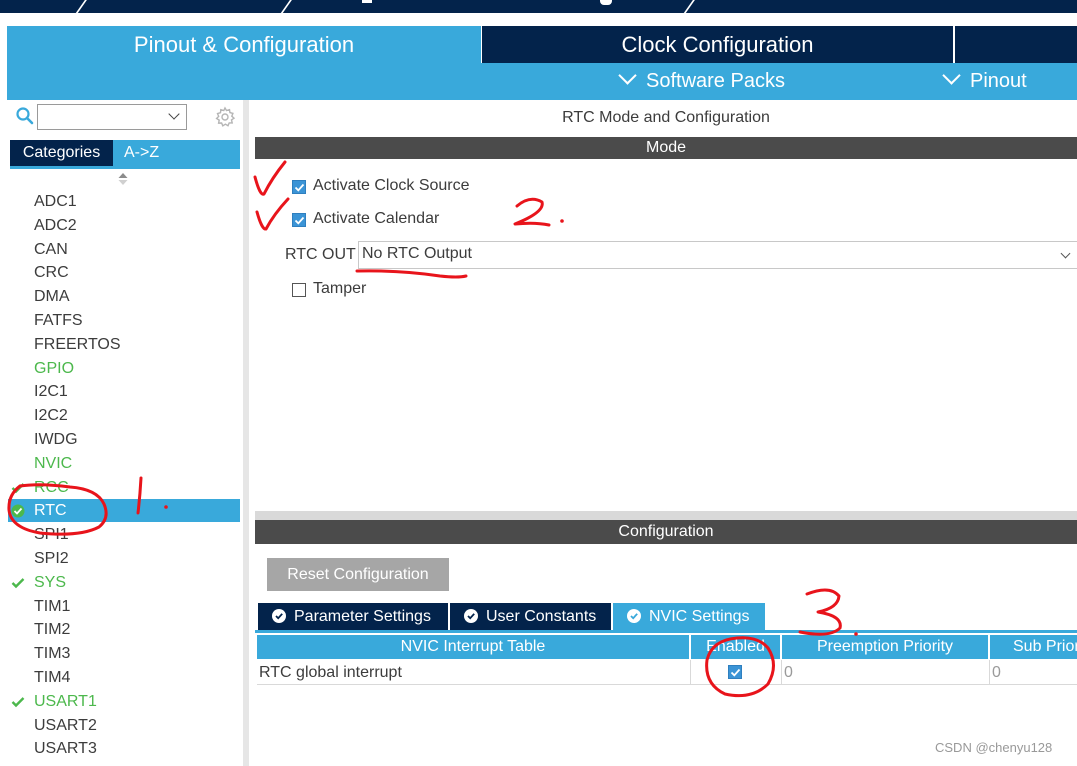  What do you see at coordinates (320, 254) in the screenshot?
I see `rtc-out-label: RTC OUT` at bounding box center [320, 254].